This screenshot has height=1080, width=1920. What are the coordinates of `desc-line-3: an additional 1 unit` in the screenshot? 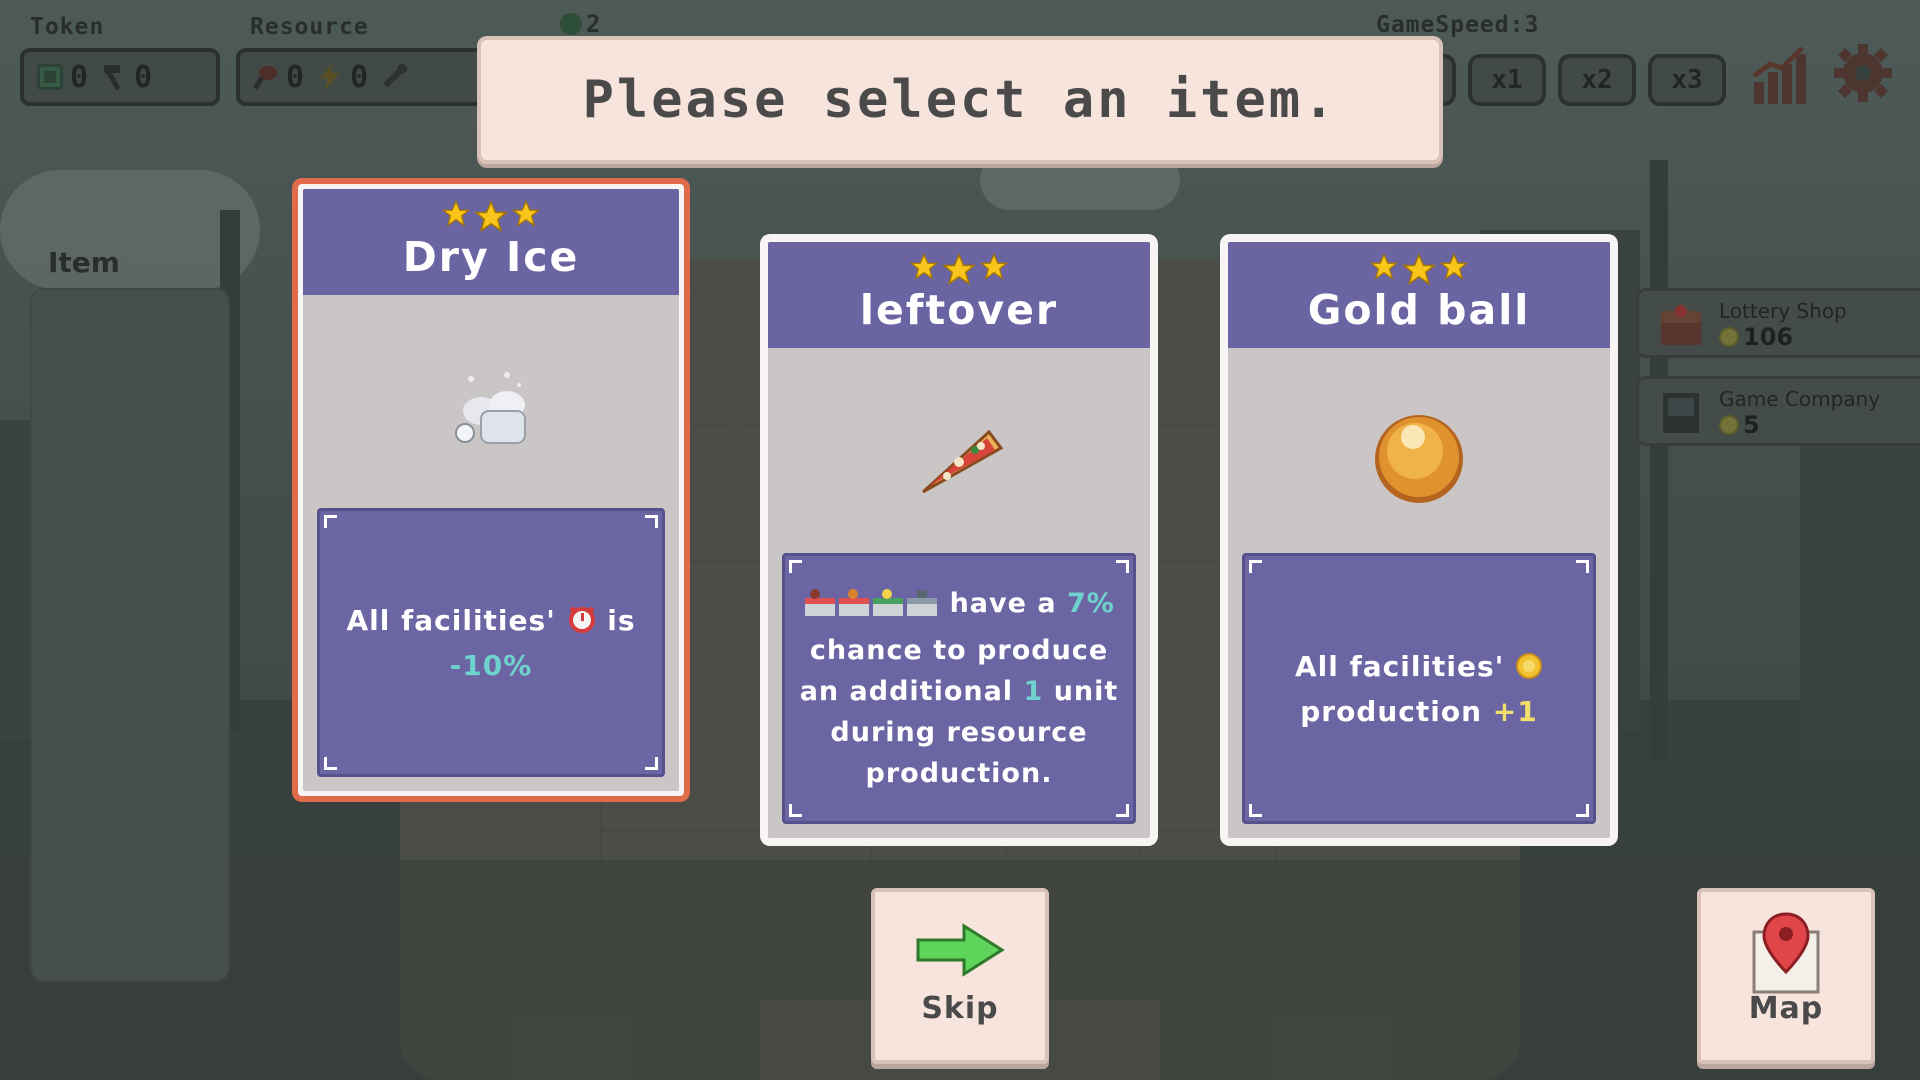 It's located at (959, 691).